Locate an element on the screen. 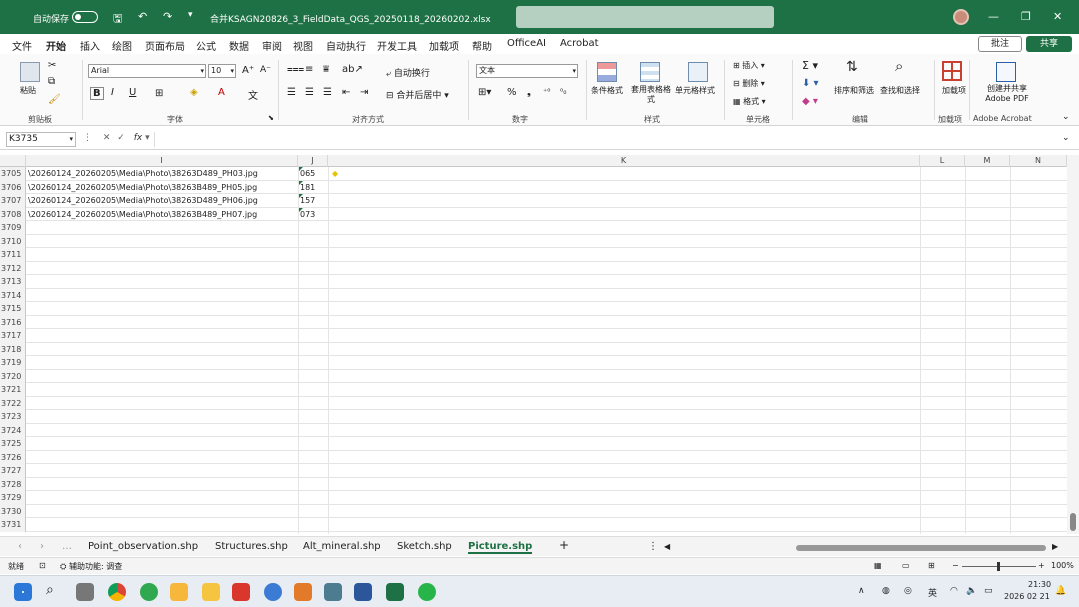  fill-icon: ⬇ ▾ is located at coordinates (810, 83).